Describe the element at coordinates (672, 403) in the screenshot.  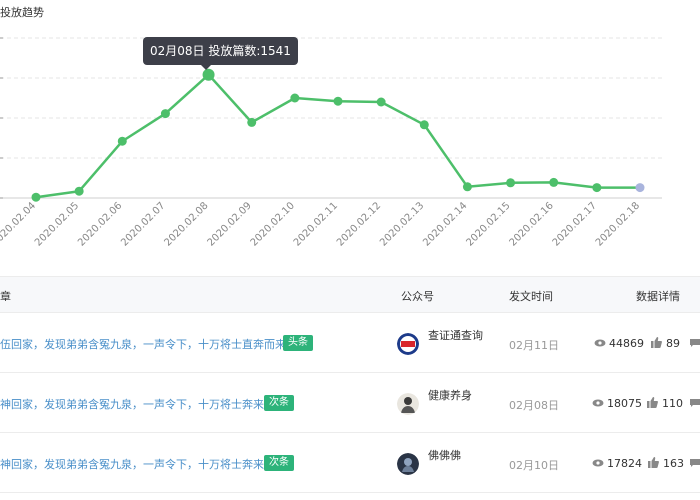
I see `like-count: 110` at that location.